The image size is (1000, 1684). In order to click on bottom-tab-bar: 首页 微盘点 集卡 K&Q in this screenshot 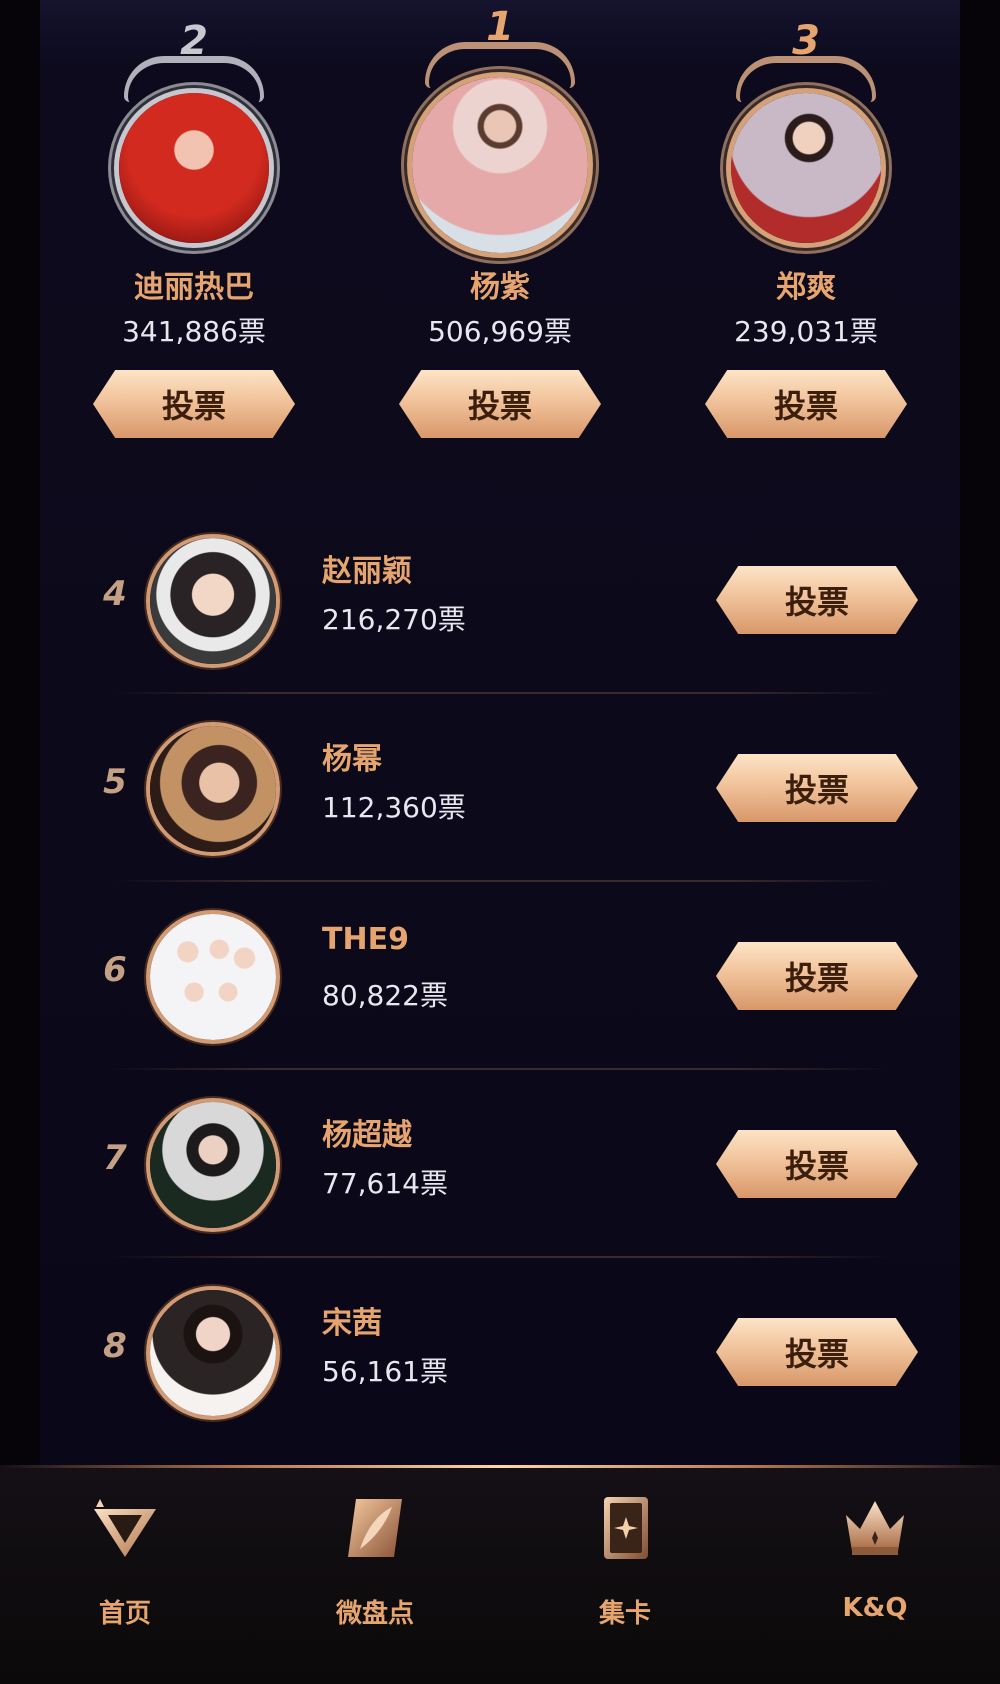, I will do `click(500, 1574)`.